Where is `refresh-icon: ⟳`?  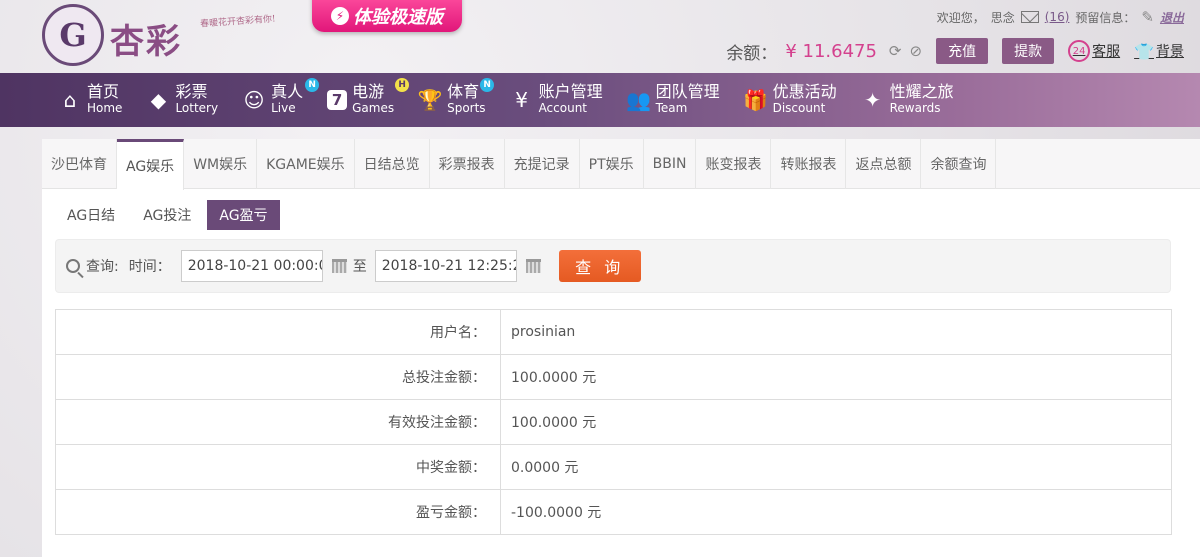 refresh-icon: ⟳ is located at coordinates (895, 51).